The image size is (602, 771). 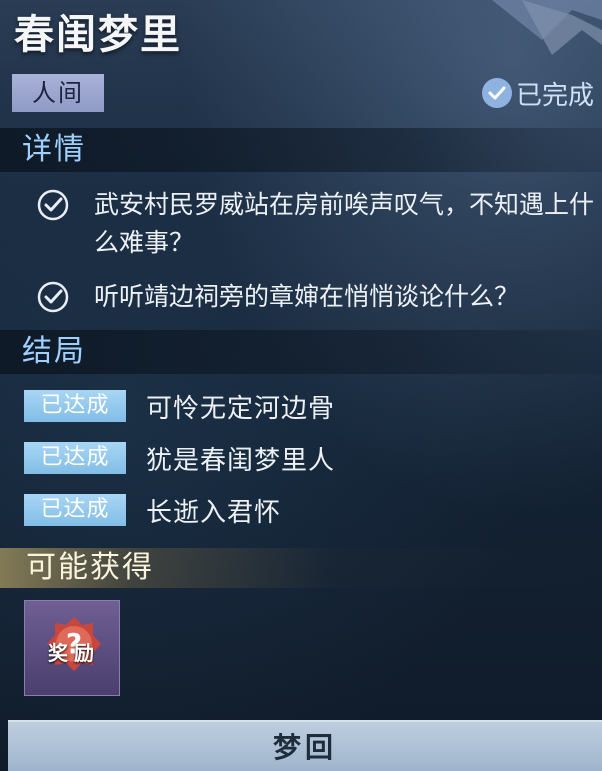 I want to click on ending-item: 已达成 犹是春闺梦里人, so click(x=180, y=459).